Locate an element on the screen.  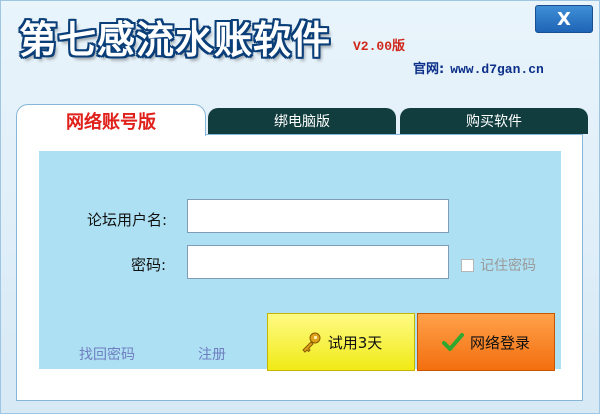
tab-buy-software: 购买软件 is located at coordinates (494, 121).